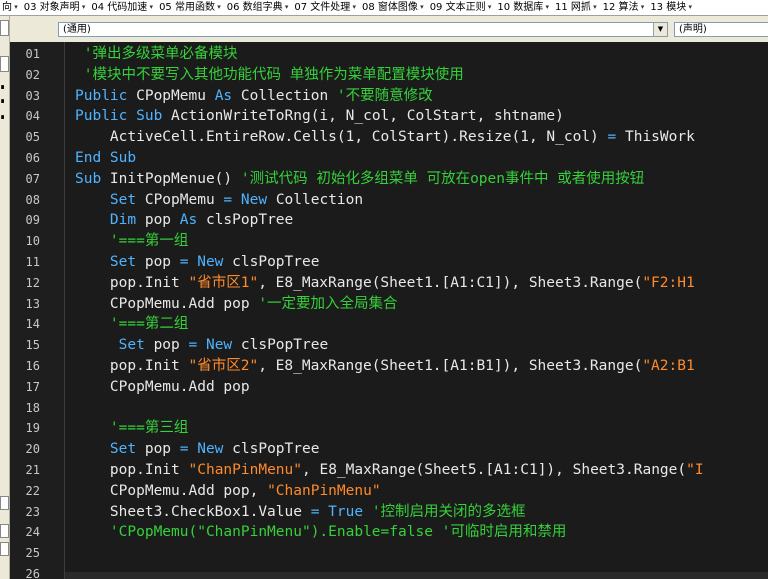  I want to click on pane-box-top, so click(4, 28).